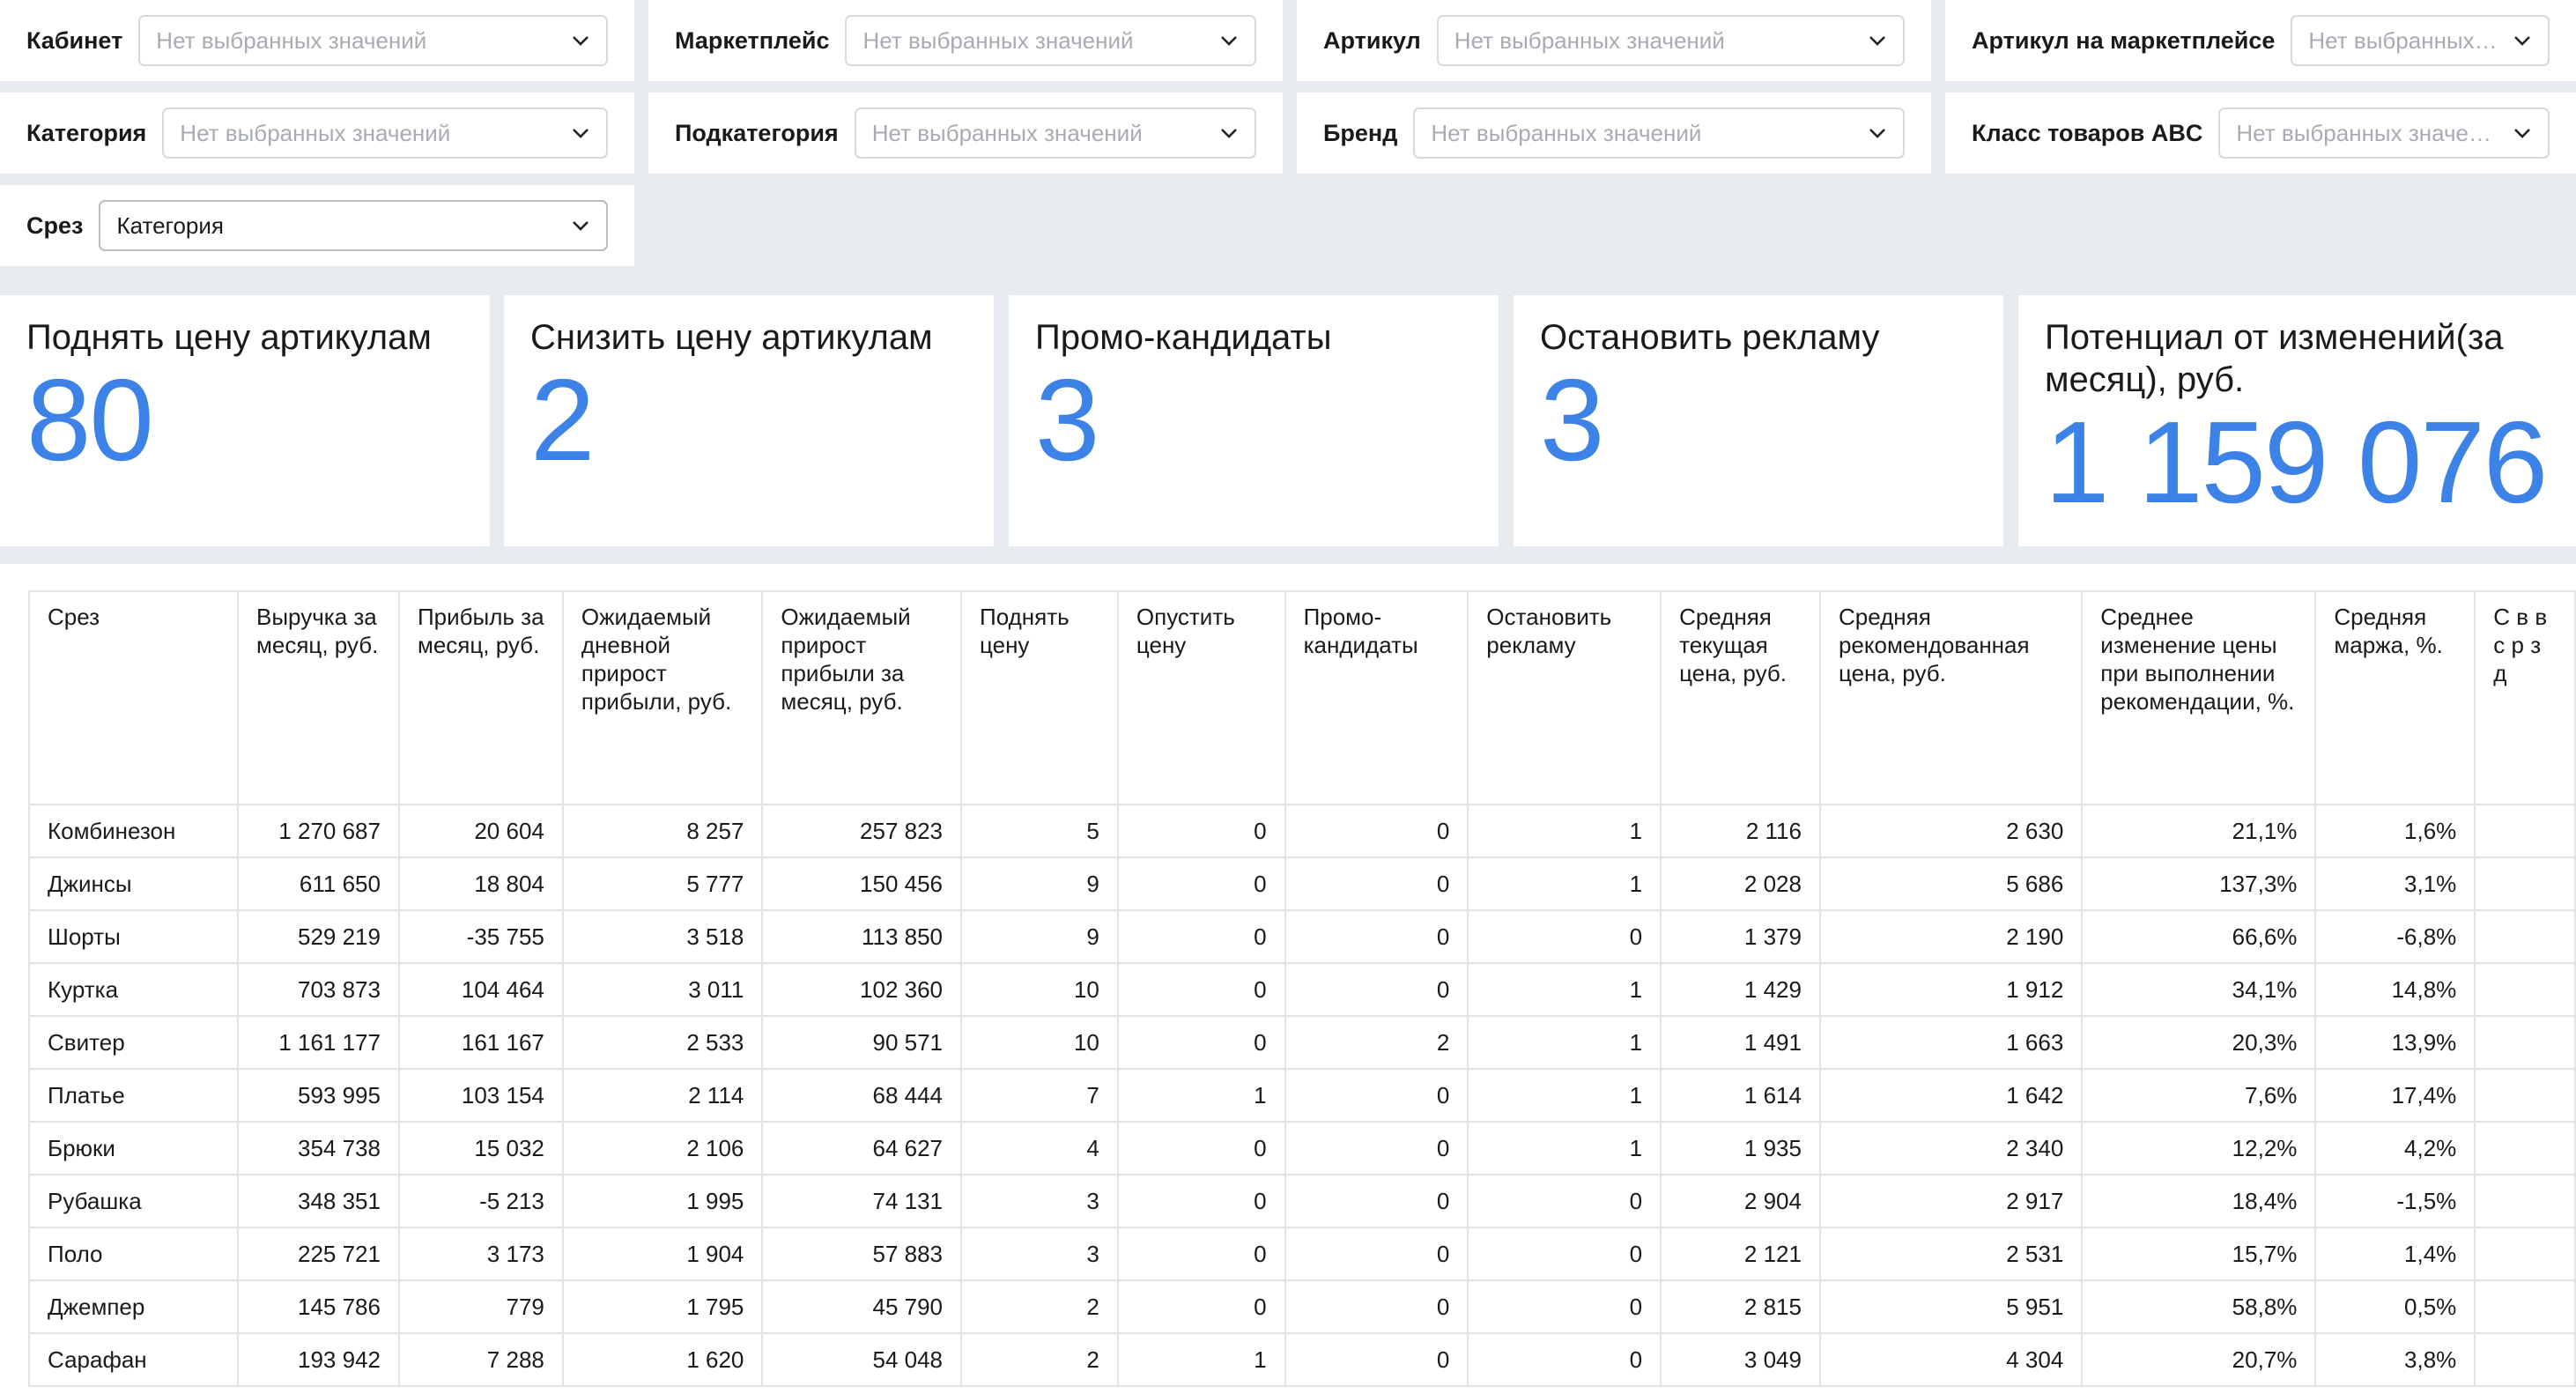  What do you see at coordinates (1741, 697) in the screenshot?
I see `column-header: Средняя текущая цена, руб.` at bounding box center [1741, 697].